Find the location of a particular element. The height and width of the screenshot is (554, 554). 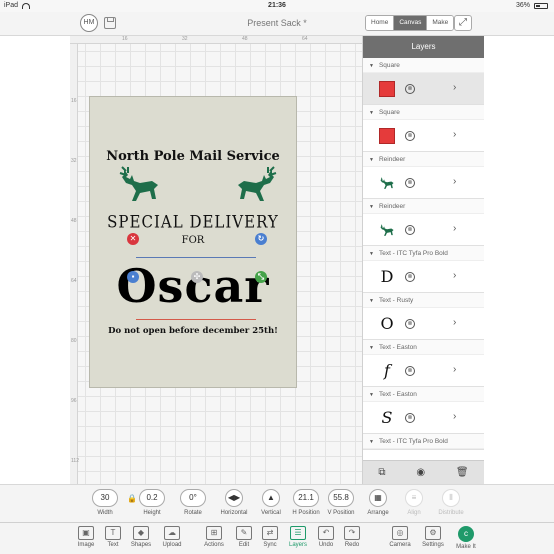

move-handle-icon: ✣ is located at coordinates (197, 277).